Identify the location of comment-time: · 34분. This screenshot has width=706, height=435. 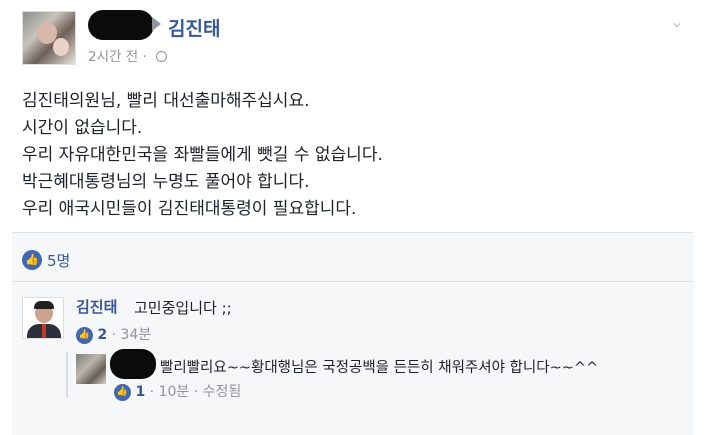
(132, 335).